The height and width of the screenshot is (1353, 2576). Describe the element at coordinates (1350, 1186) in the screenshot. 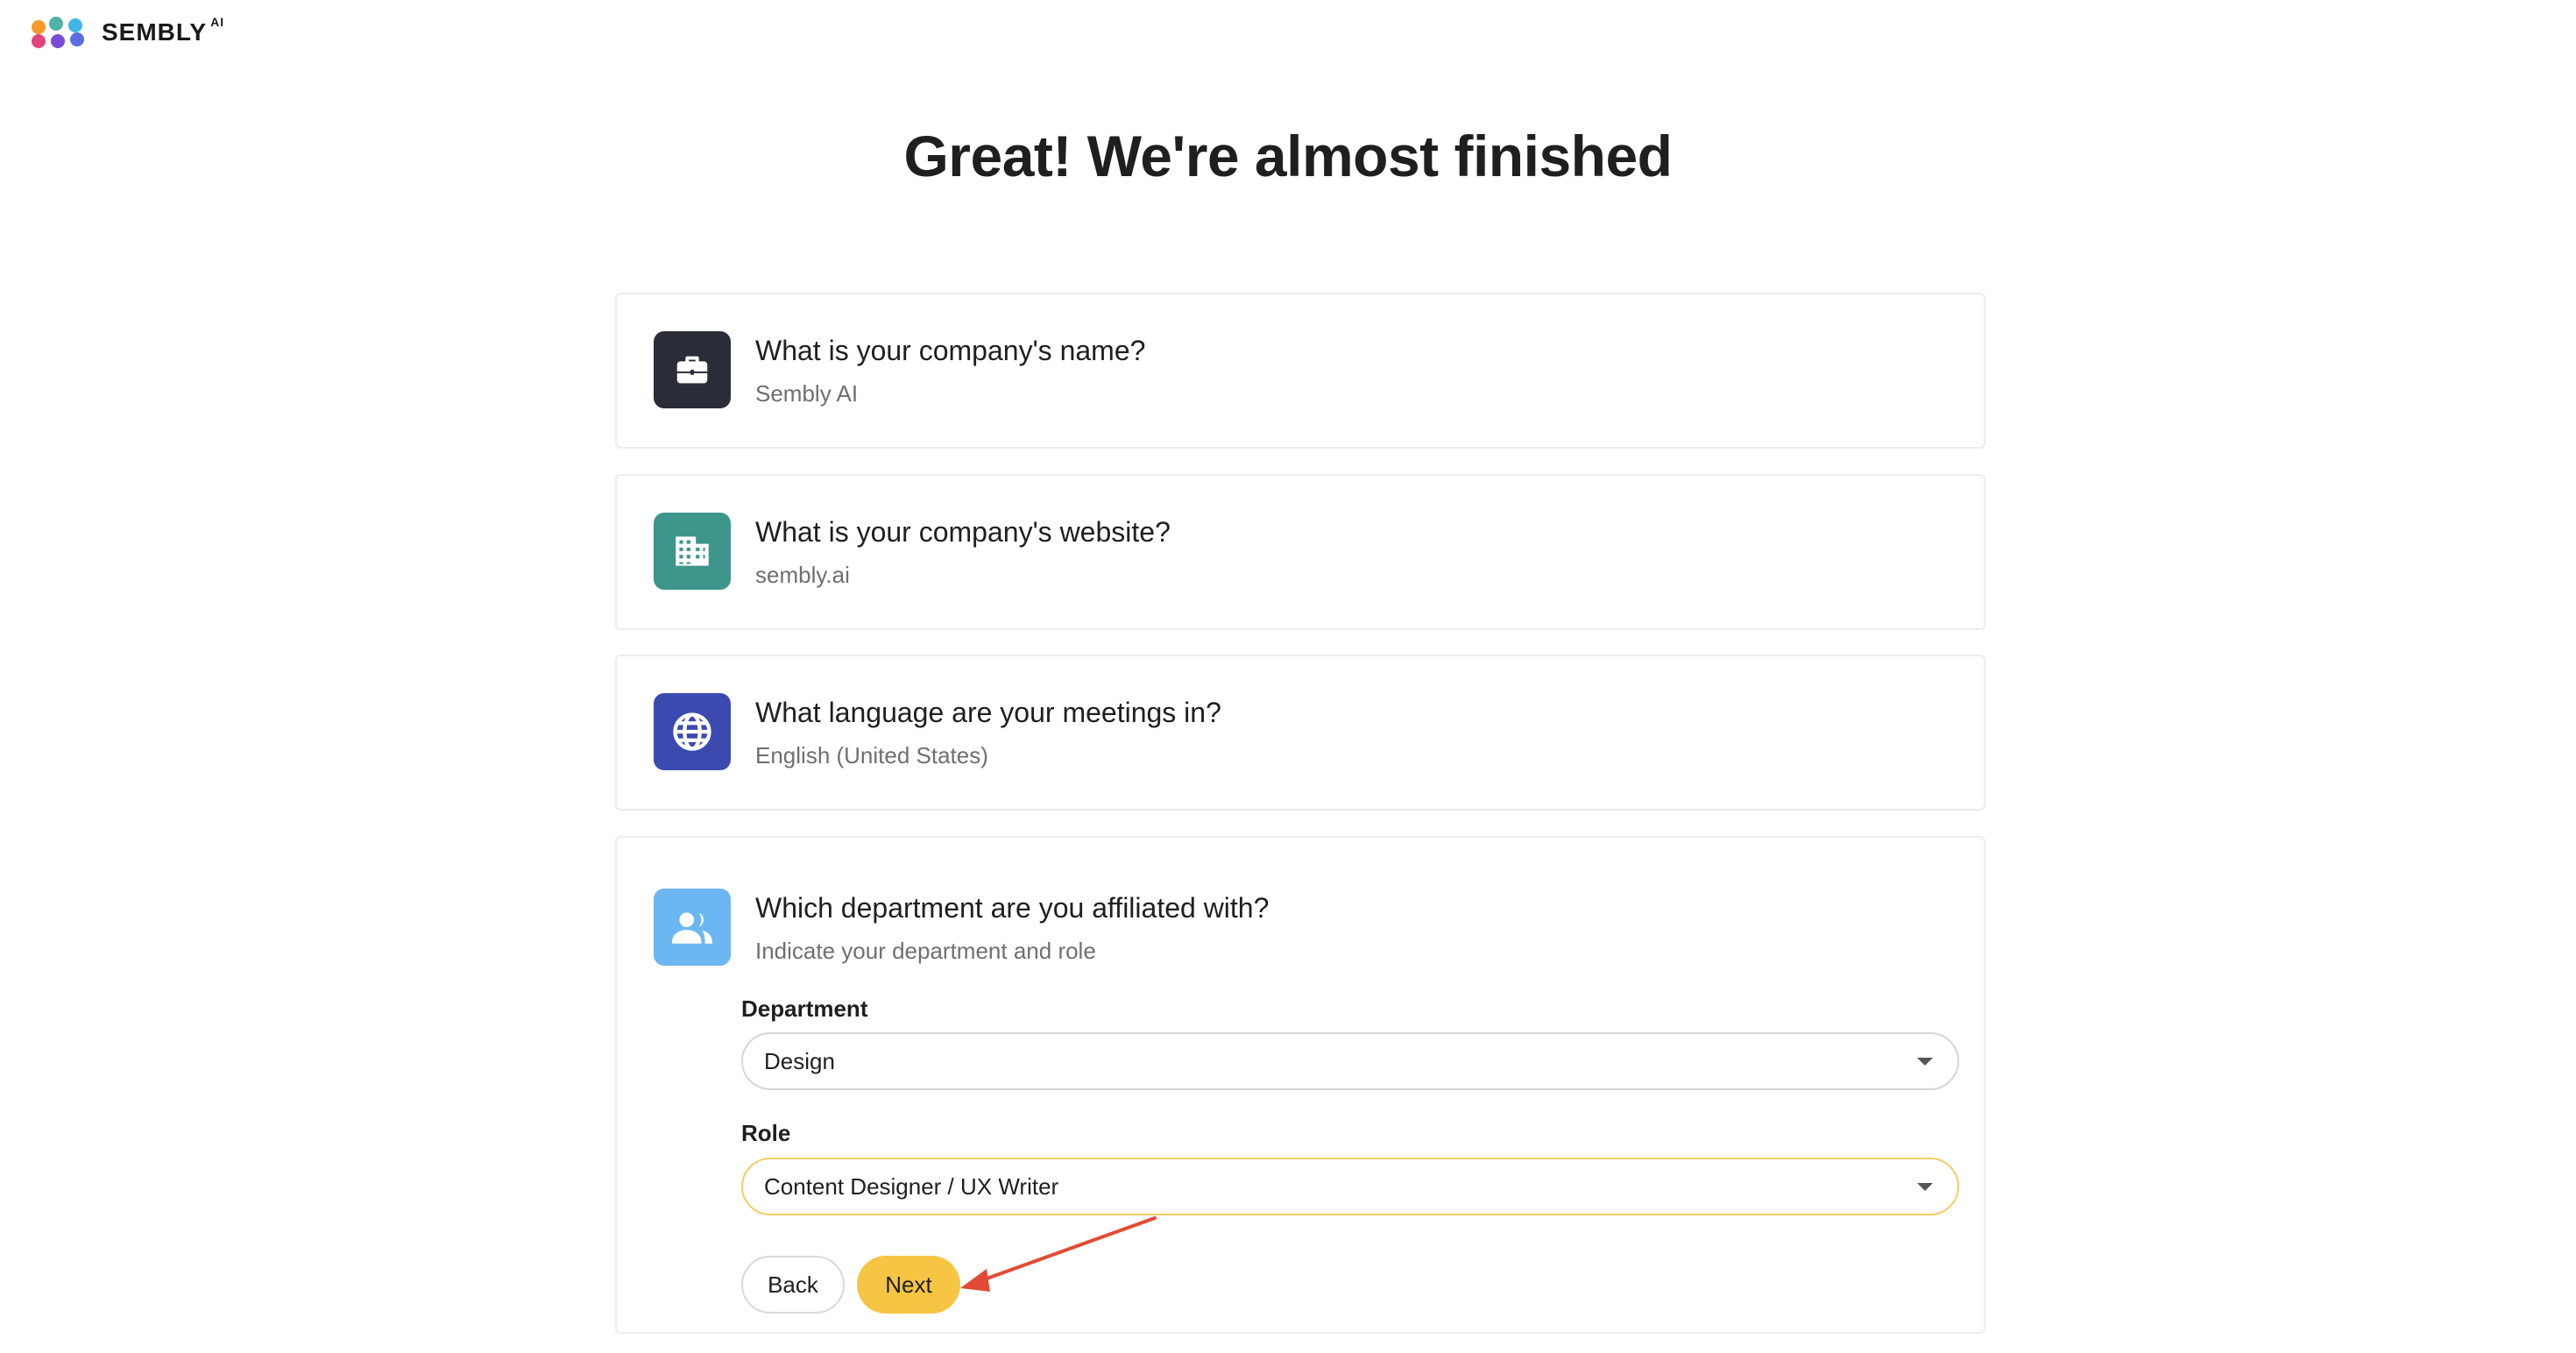

I see `role-select: Content Designer / UX Writer` at that location.